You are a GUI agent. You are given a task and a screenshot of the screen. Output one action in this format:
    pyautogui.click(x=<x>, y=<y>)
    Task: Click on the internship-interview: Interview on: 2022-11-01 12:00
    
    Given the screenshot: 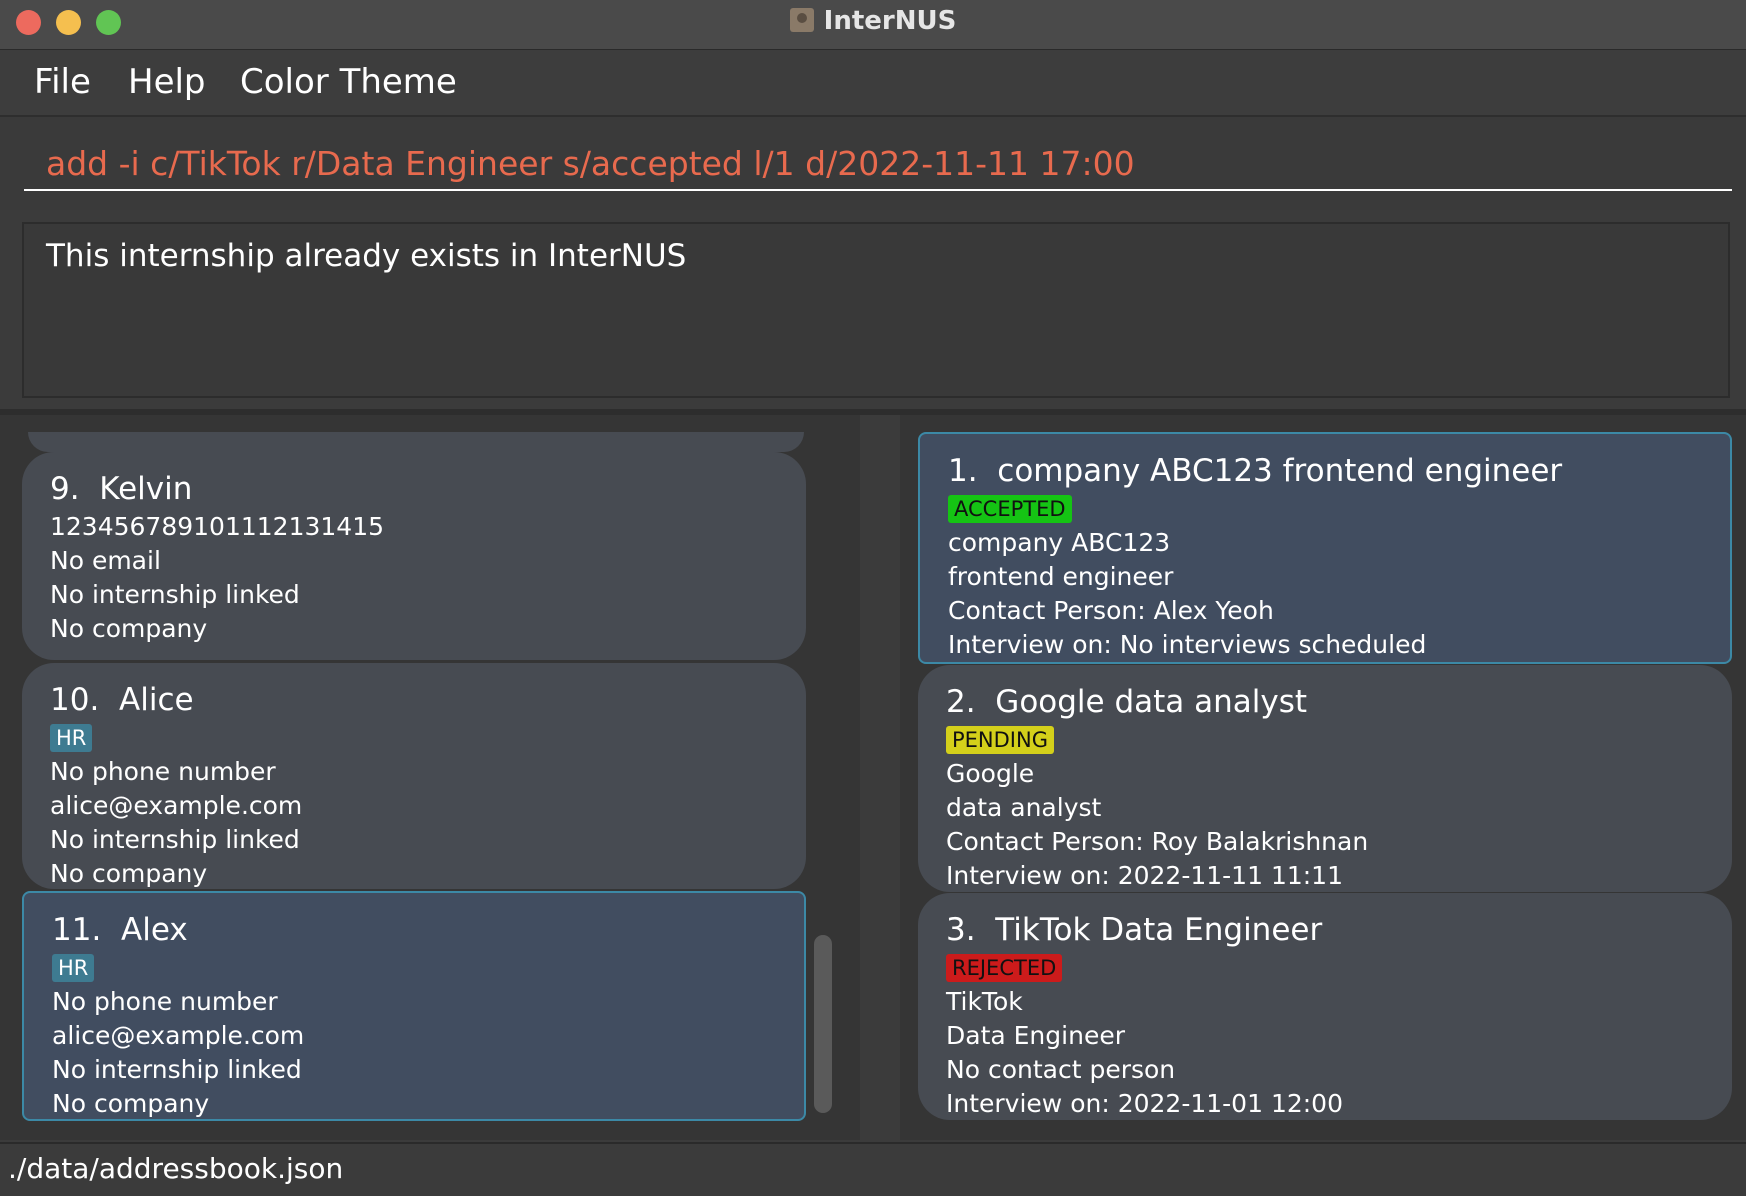 What is the action you would take?
    pyautogui.click(x=1144, y=1103)
    